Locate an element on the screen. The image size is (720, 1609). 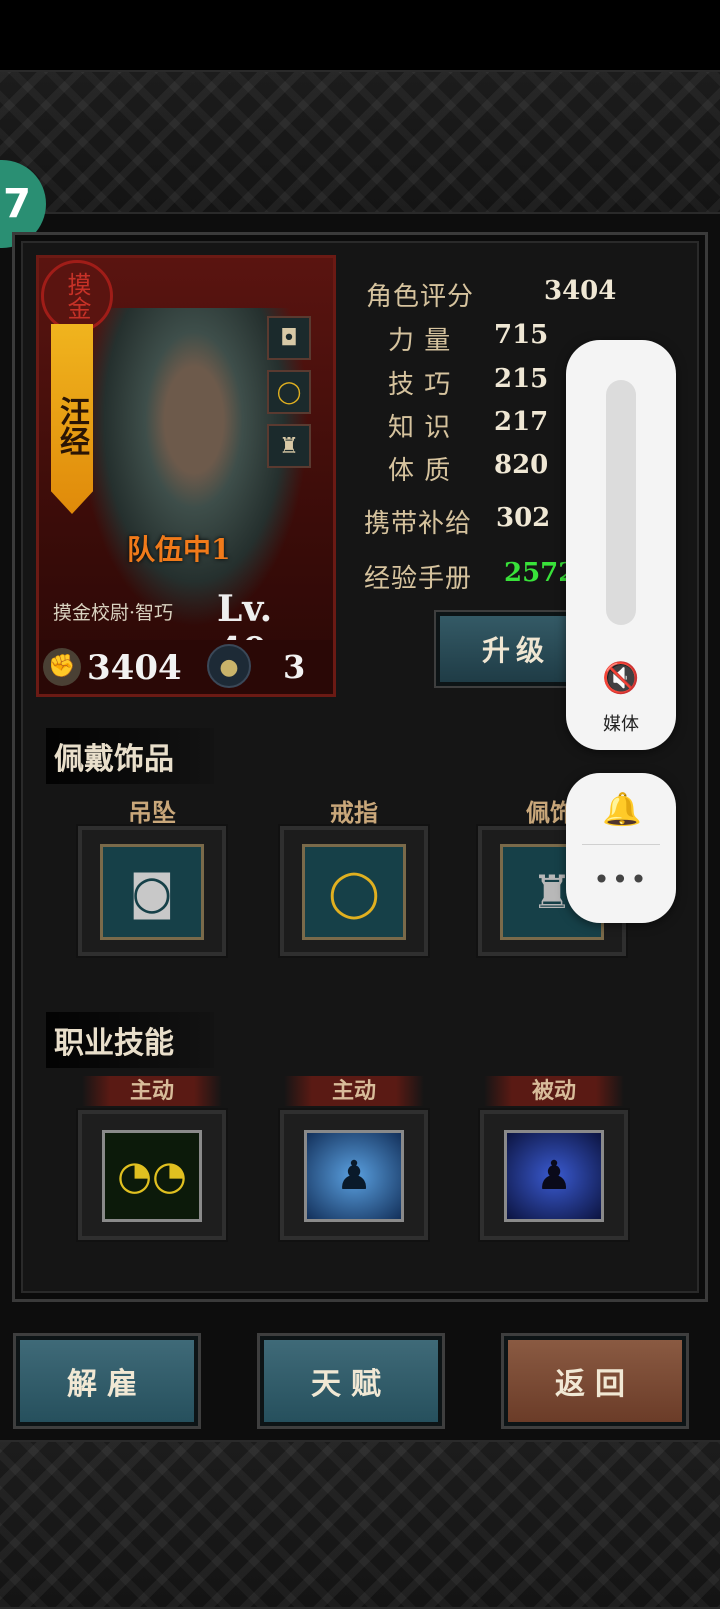
volume-panel: 🔇 媒体 is located at coordinates (621, 545).